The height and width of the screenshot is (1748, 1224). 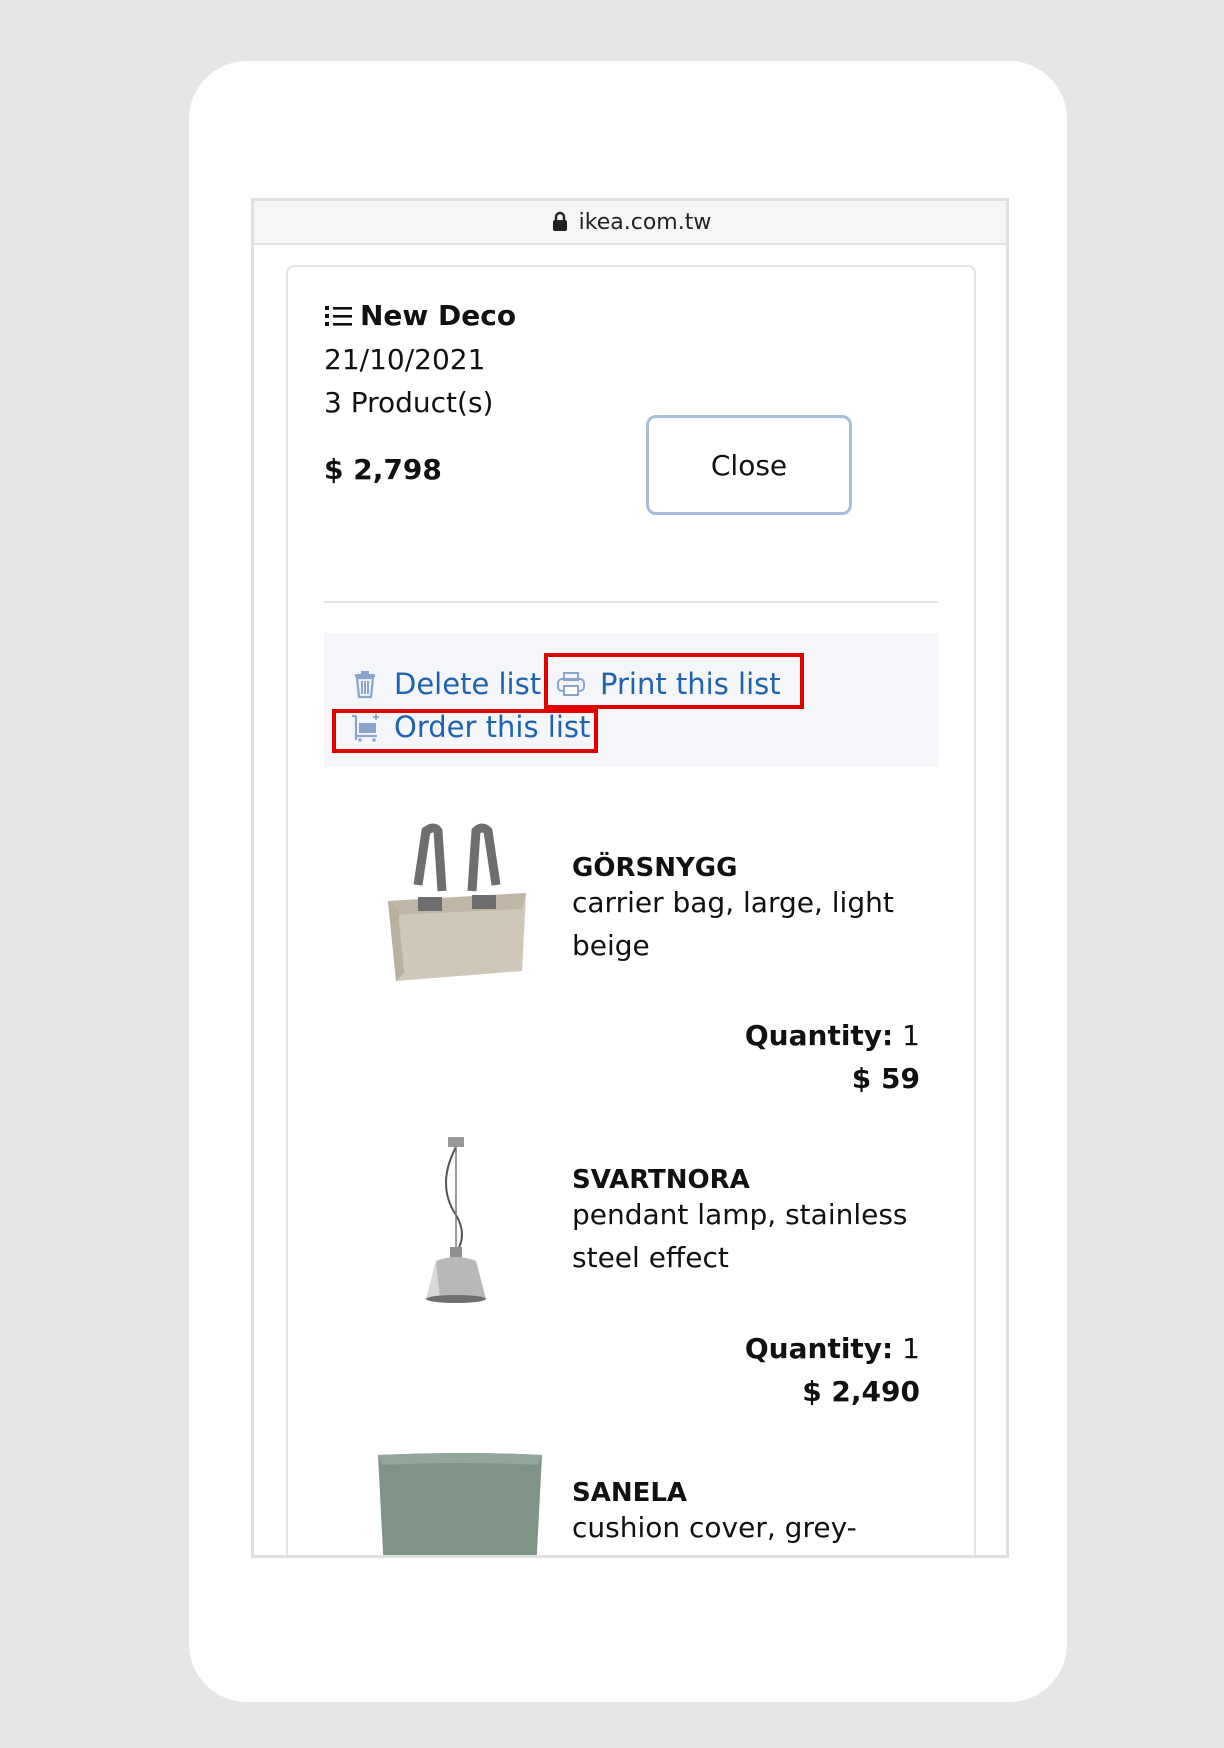 What do you see at coordinates (457, 902) in the screenshot?
I see `product-image-bag` at bounding box center [457, 902].